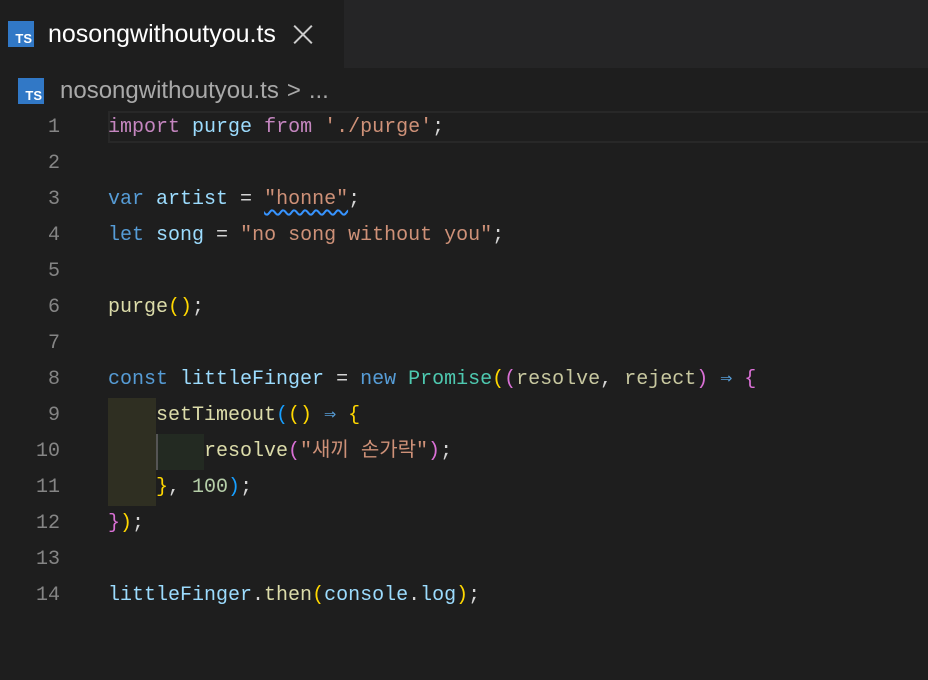 Image resolution: width=928 pixels, height=680 pixels. I want to click on code-text: setTimeout(() ⇒ {, so click(258, 415).